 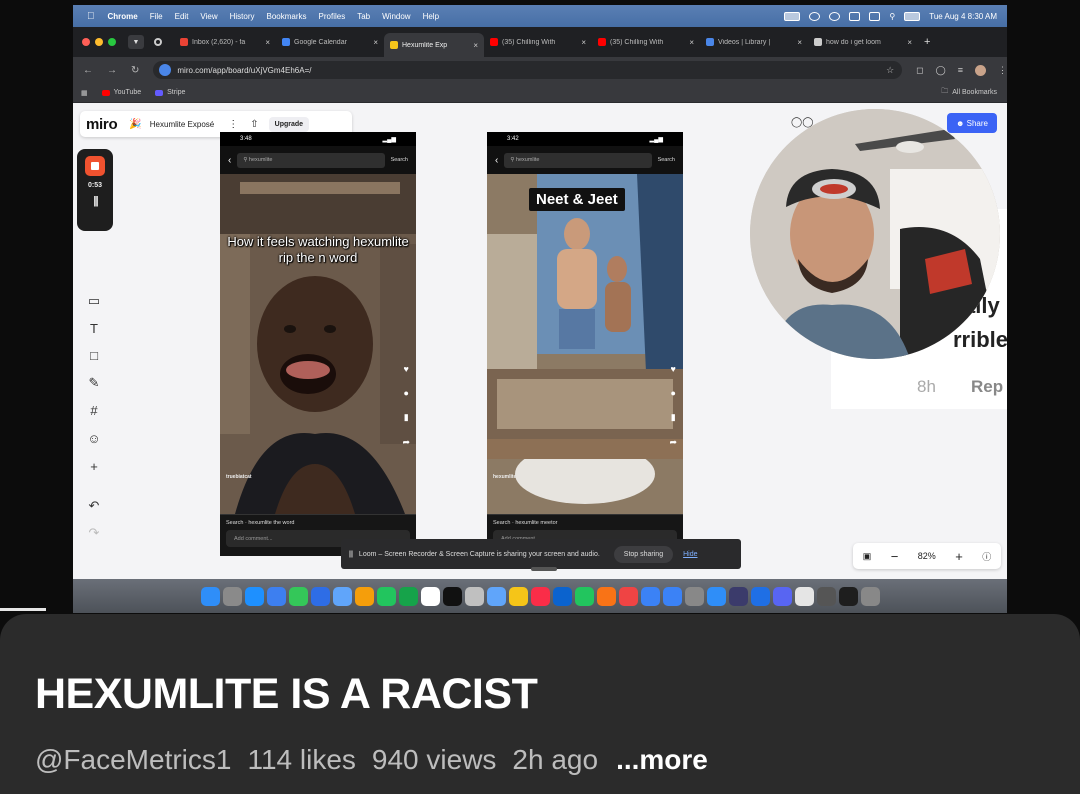 What do you see at coordinates (926, 386) in the screenshot?
I see `board-text-time: 8h` at bounding box center [926, 386].